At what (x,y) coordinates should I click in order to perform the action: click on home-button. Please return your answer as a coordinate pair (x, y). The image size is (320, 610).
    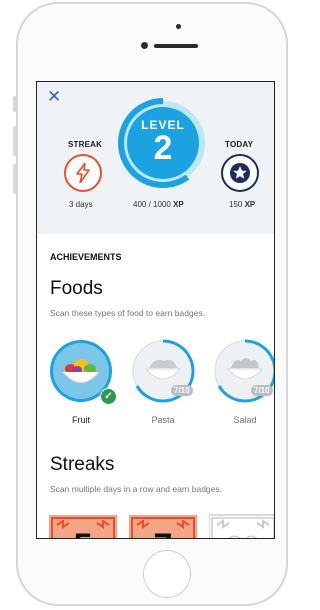
    Looking at the image, I should click on (167, 574).